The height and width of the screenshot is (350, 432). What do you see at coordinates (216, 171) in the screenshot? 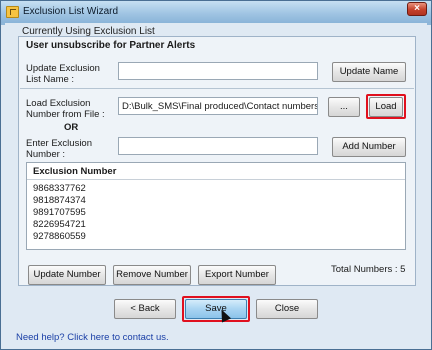
I see `list-column-header: Exclusion Number` at bounding box center [216, 171].